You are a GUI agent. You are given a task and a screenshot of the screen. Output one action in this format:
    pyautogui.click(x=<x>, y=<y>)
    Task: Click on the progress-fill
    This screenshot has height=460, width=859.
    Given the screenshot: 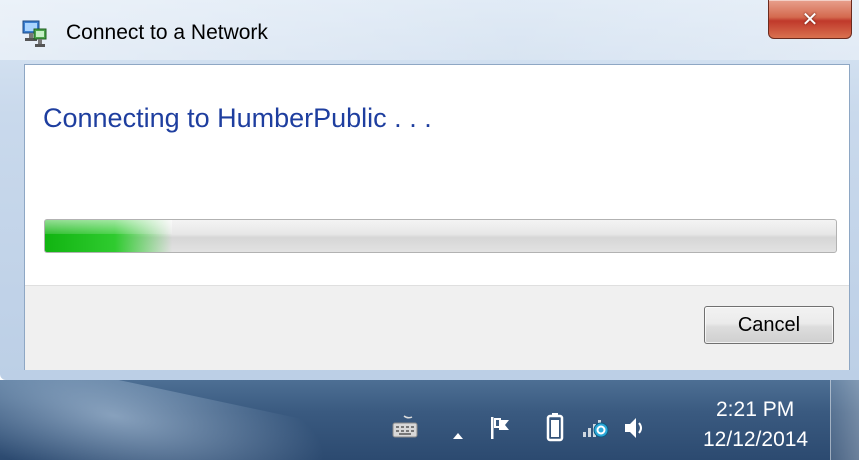 What is the action you would take?
    pyautogui.click(x=108, y=236)
    